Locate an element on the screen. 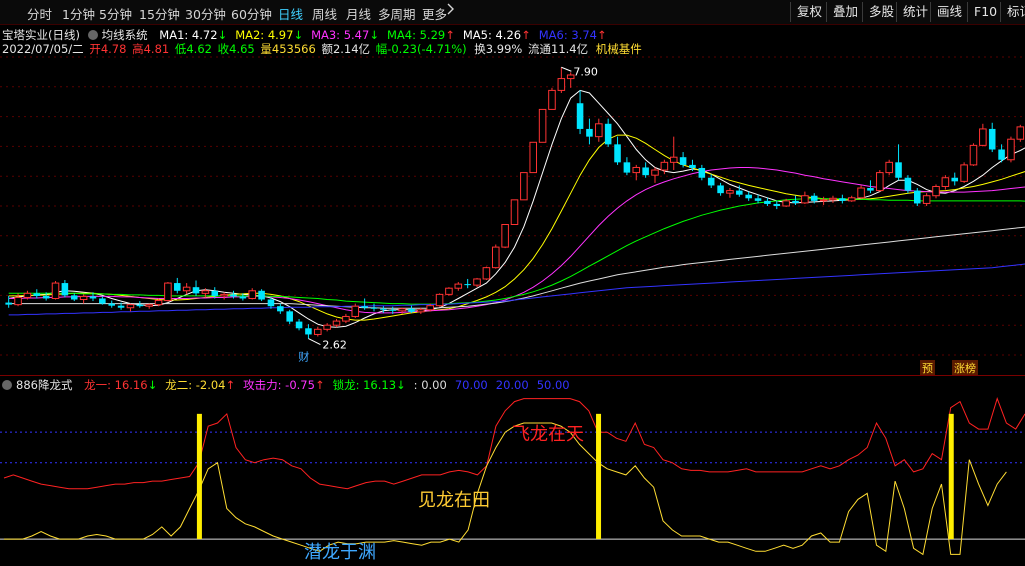 Image resolution: width=1025 pixels, height=566 pixels. period-tab-1: 1分钟 is located at coordinates (78, 13).